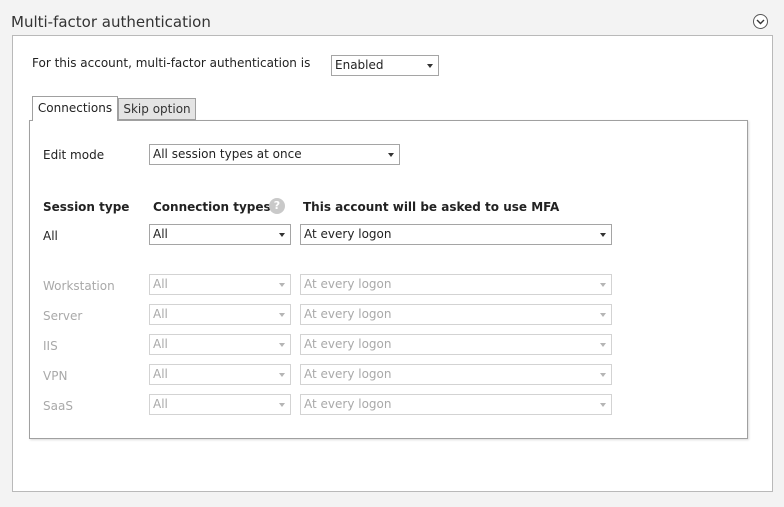 The width and height of the screenshot is (784, 507). Describe the element at coordinates (50, 236) in the screenshot. I see `session-all-label: All` at that location.